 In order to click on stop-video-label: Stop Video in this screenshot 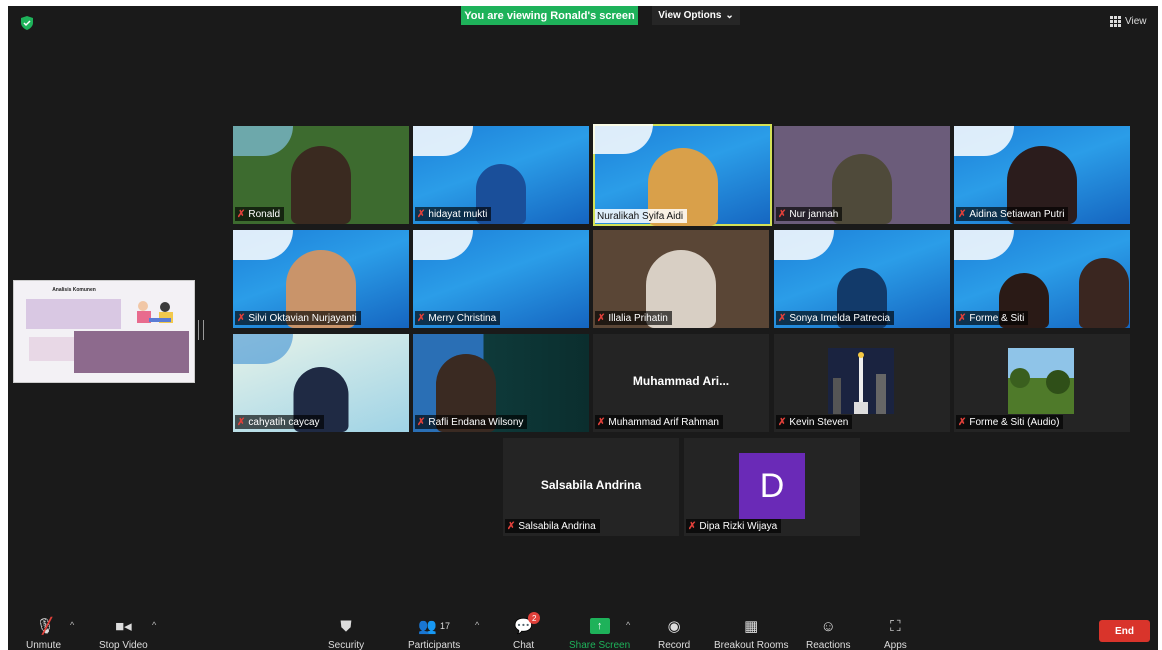, I will do `click(123, 645)`.